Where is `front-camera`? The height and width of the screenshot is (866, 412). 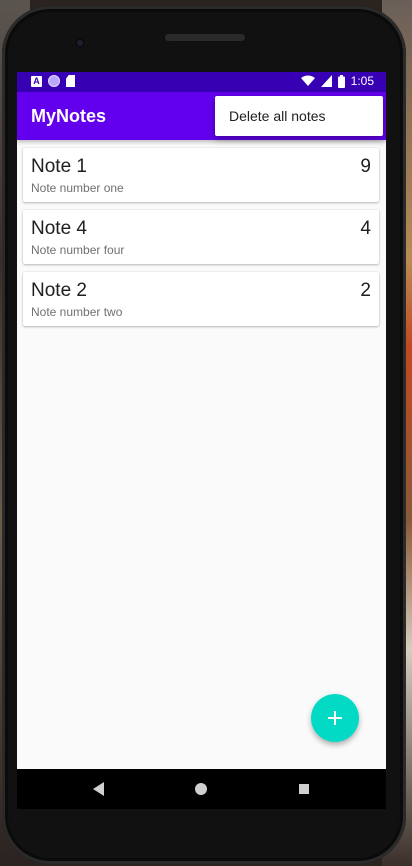
front-camera is located at coordinates (80, 43).